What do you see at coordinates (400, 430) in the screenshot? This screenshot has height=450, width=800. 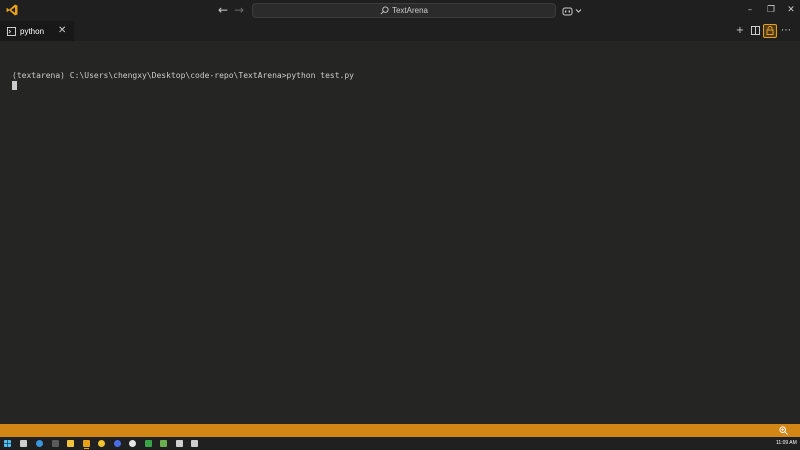 I see `status-bar` at bounding box center [400, 430].